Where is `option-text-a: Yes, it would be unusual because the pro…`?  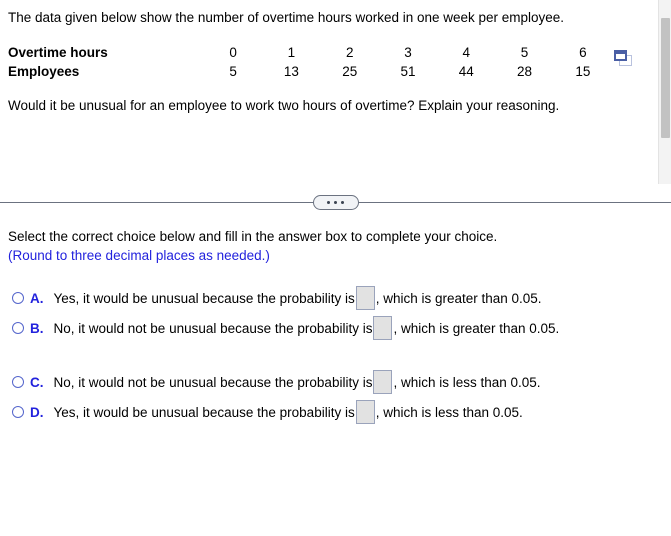 option-text-a: Yes, it would be unusual because the pro… is located at coordinates (298, 298).